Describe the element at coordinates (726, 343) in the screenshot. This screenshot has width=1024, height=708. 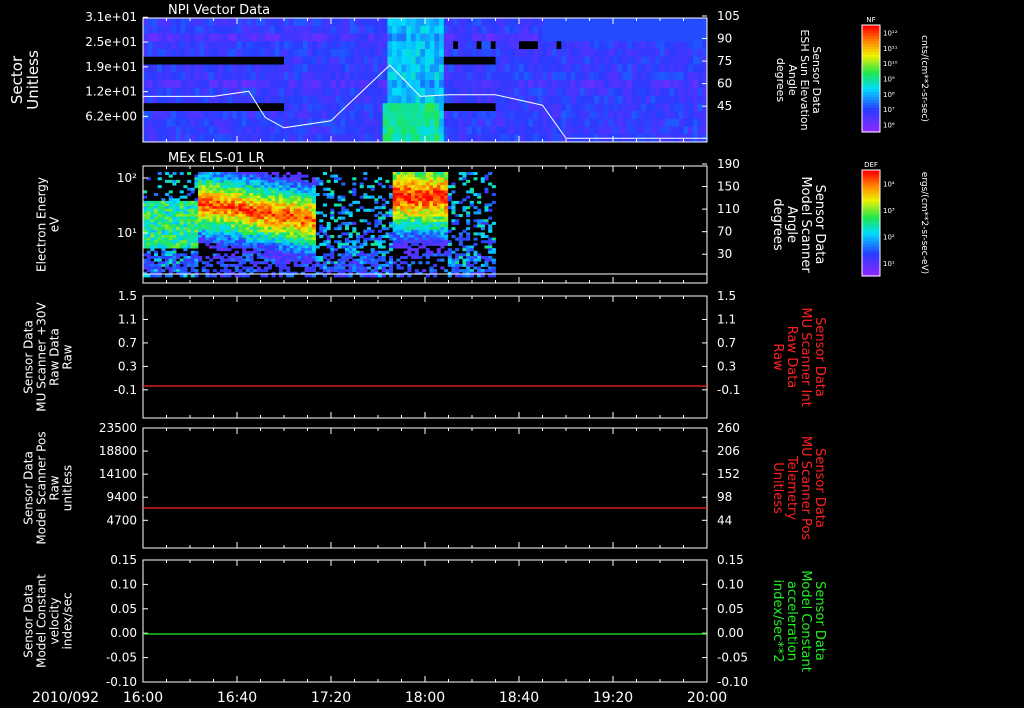
I see `right-tick-label: 0.7` at that location.